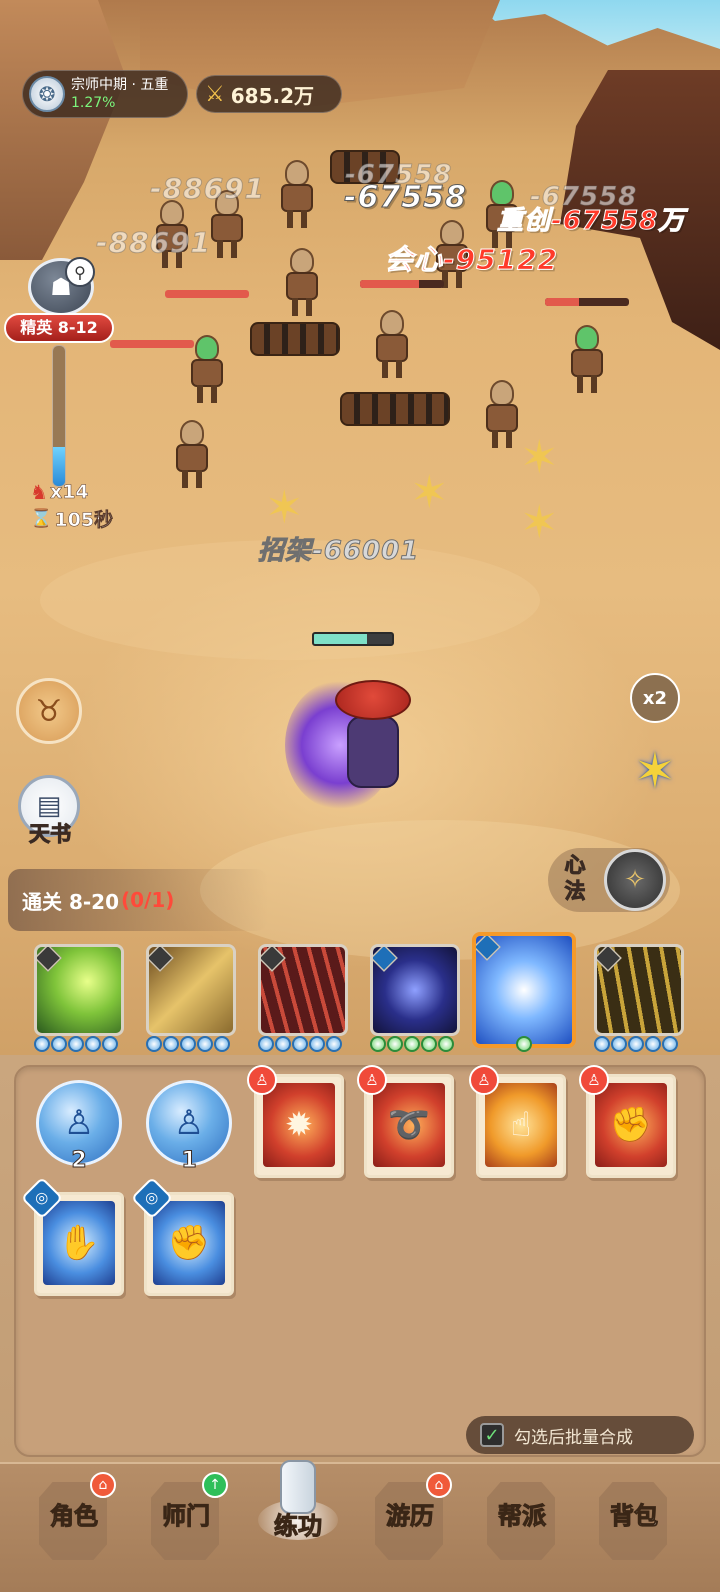 This screenshot has height=1592, width=720. Describe the element at coordinates (655, 698) in the screenshot. I see `speed-toggle-button: x2` at that location.